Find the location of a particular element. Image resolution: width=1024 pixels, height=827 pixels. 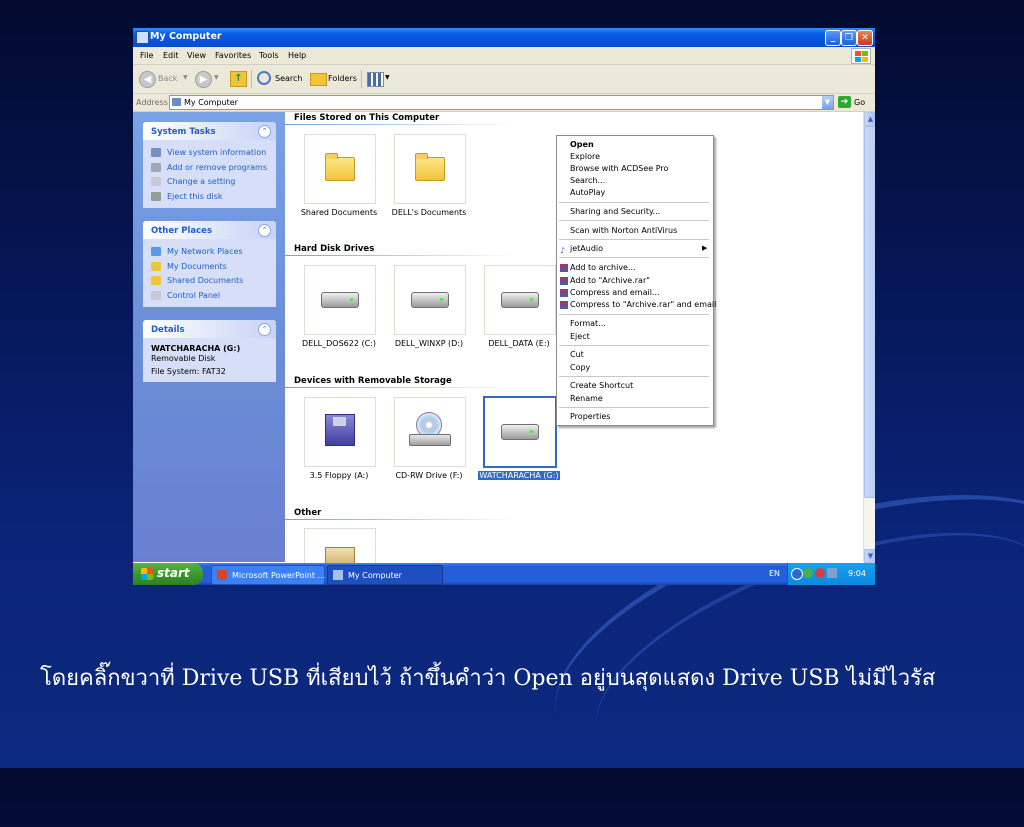

menu-file: File is located at coordinates (146, 55).